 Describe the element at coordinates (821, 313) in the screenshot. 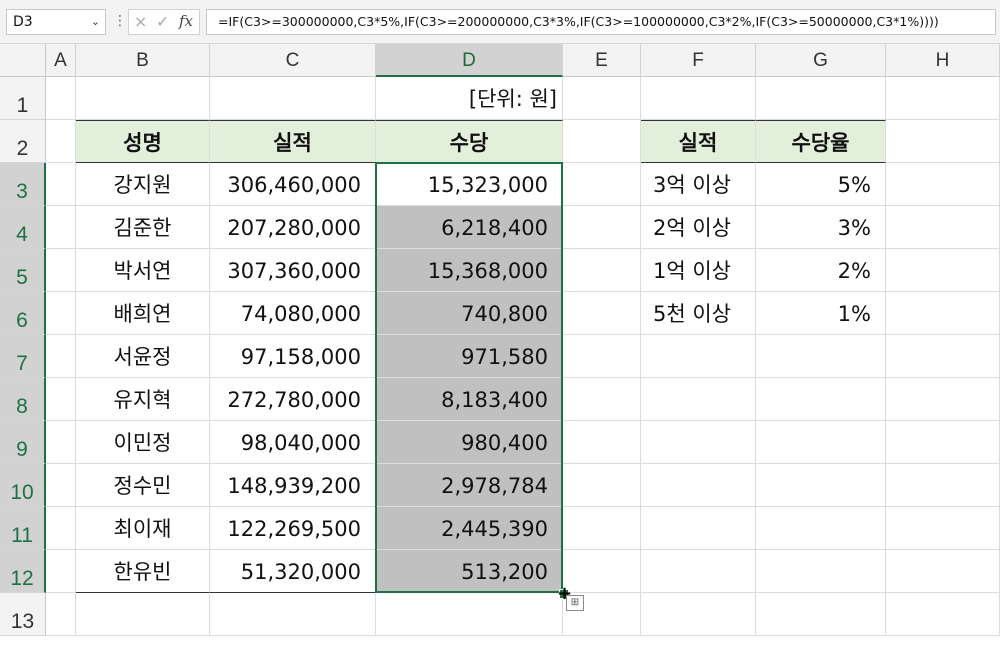

I see `rate-cell: 1%` at that location.